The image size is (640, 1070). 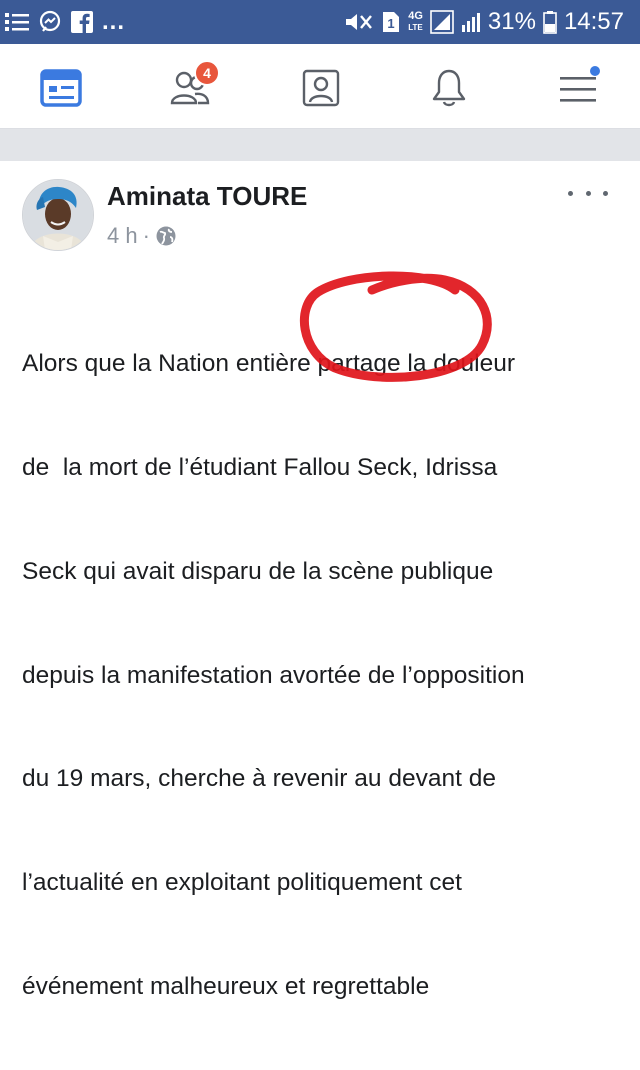 I want to click on author-avatar, so click(x=58, y=215).